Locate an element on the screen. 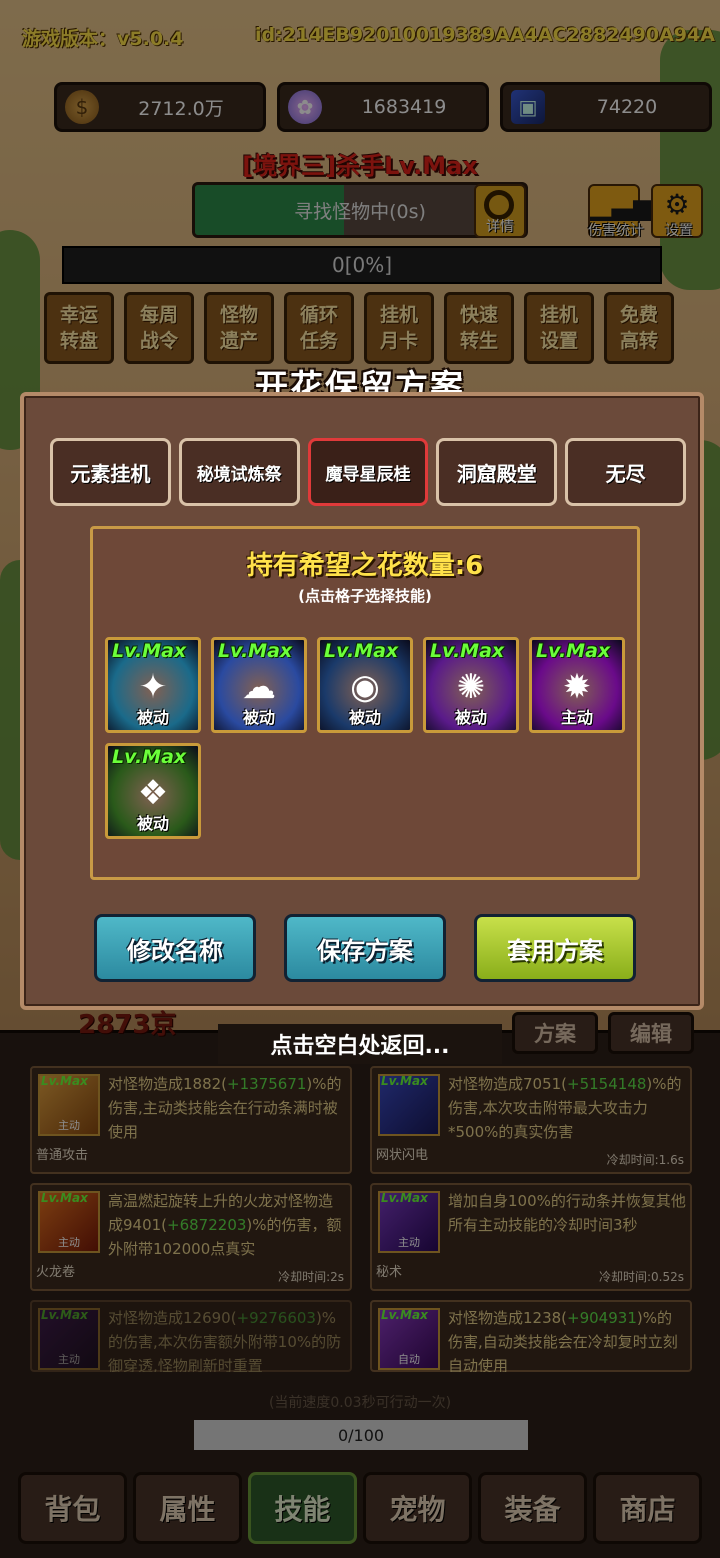 This screenshot has height=1558, width=720. skill-art-icon: ◉ is located at coordinates (365, 686).